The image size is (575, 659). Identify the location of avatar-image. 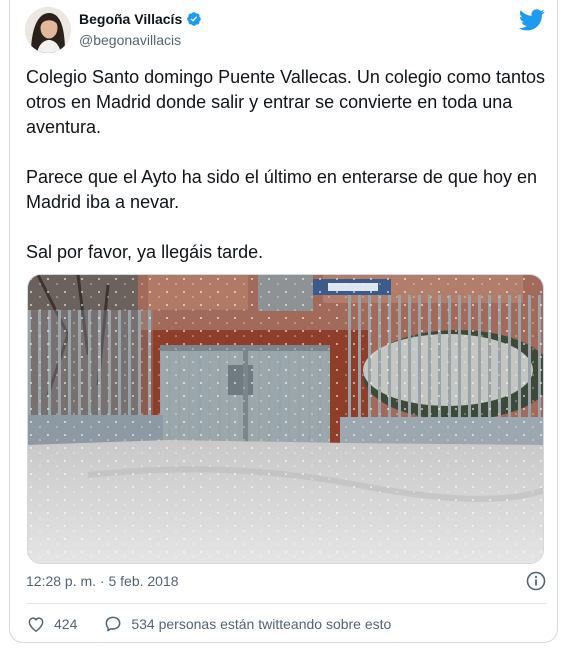
(48, 30).